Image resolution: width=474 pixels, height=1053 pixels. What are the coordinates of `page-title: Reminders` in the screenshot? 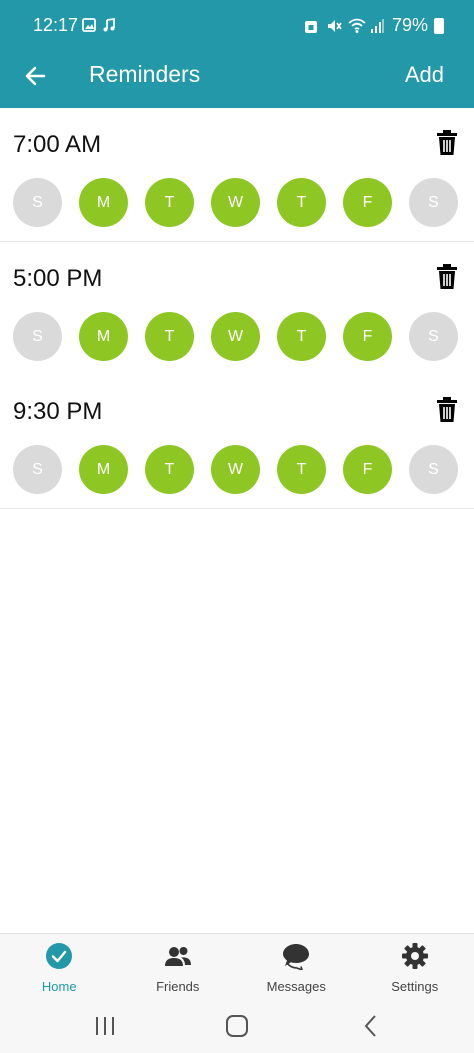 It's located at (145, 74).